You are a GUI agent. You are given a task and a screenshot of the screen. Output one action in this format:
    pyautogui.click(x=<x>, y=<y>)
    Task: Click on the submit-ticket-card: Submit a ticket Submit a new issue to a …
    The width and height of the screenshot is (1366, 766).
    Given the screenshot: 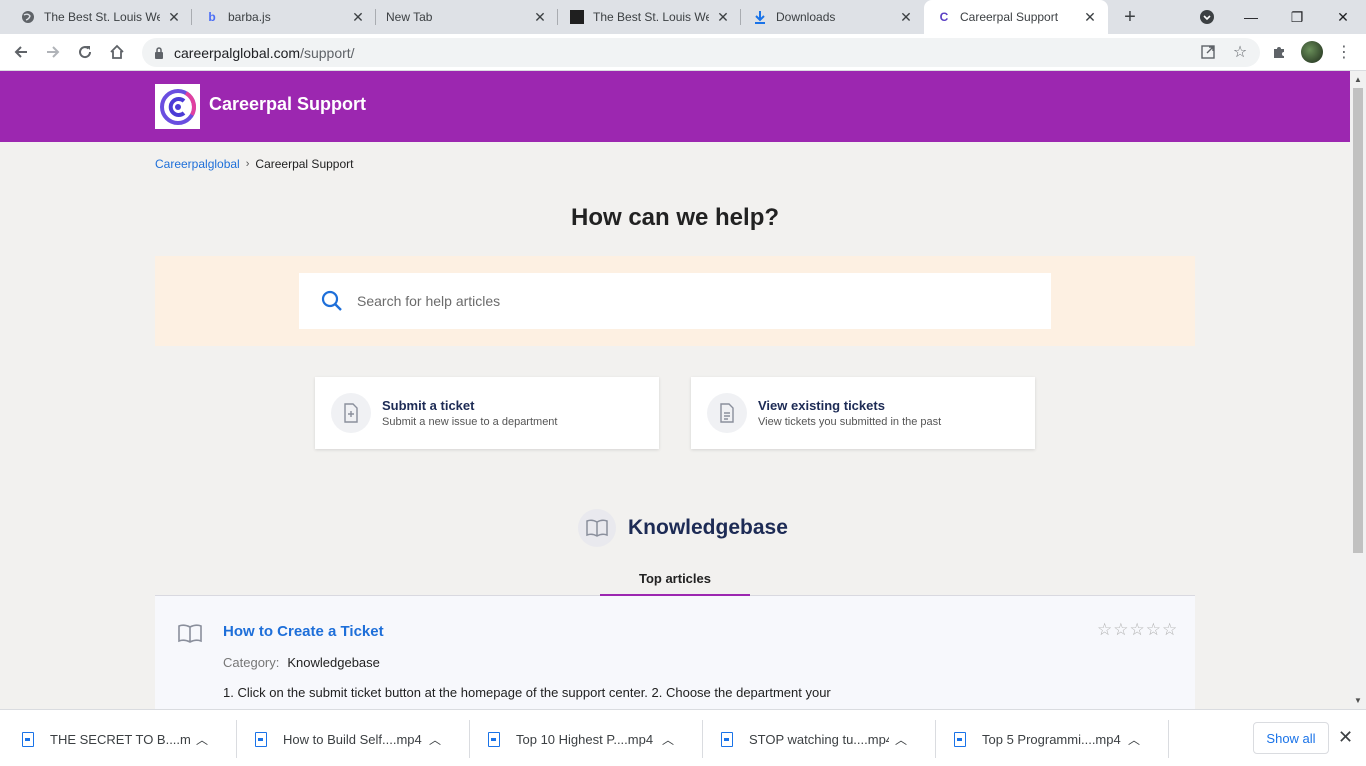 What is the action you would take?
    pyautogui.click(x=487, y=413)
    